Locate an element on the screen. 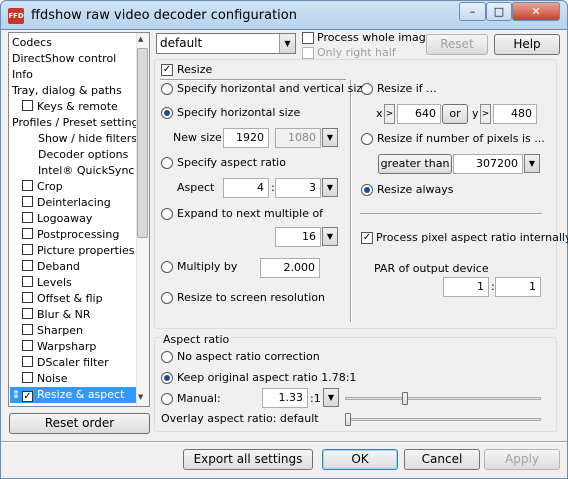 The image size is (568, 479). tree-item: Picture properties is located at coordinates (78, 251).